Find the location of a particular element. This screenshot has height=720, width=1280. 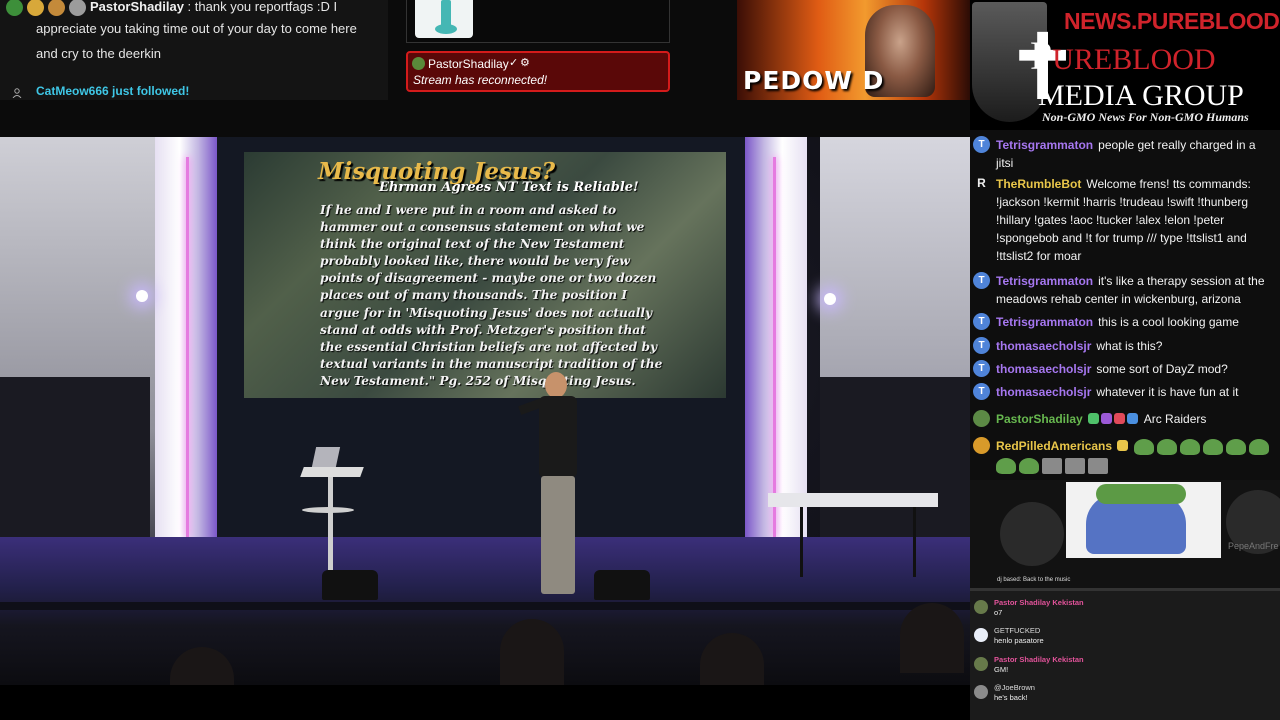

chat-text: Arc Raiders is located at coordinates (1175, 419).